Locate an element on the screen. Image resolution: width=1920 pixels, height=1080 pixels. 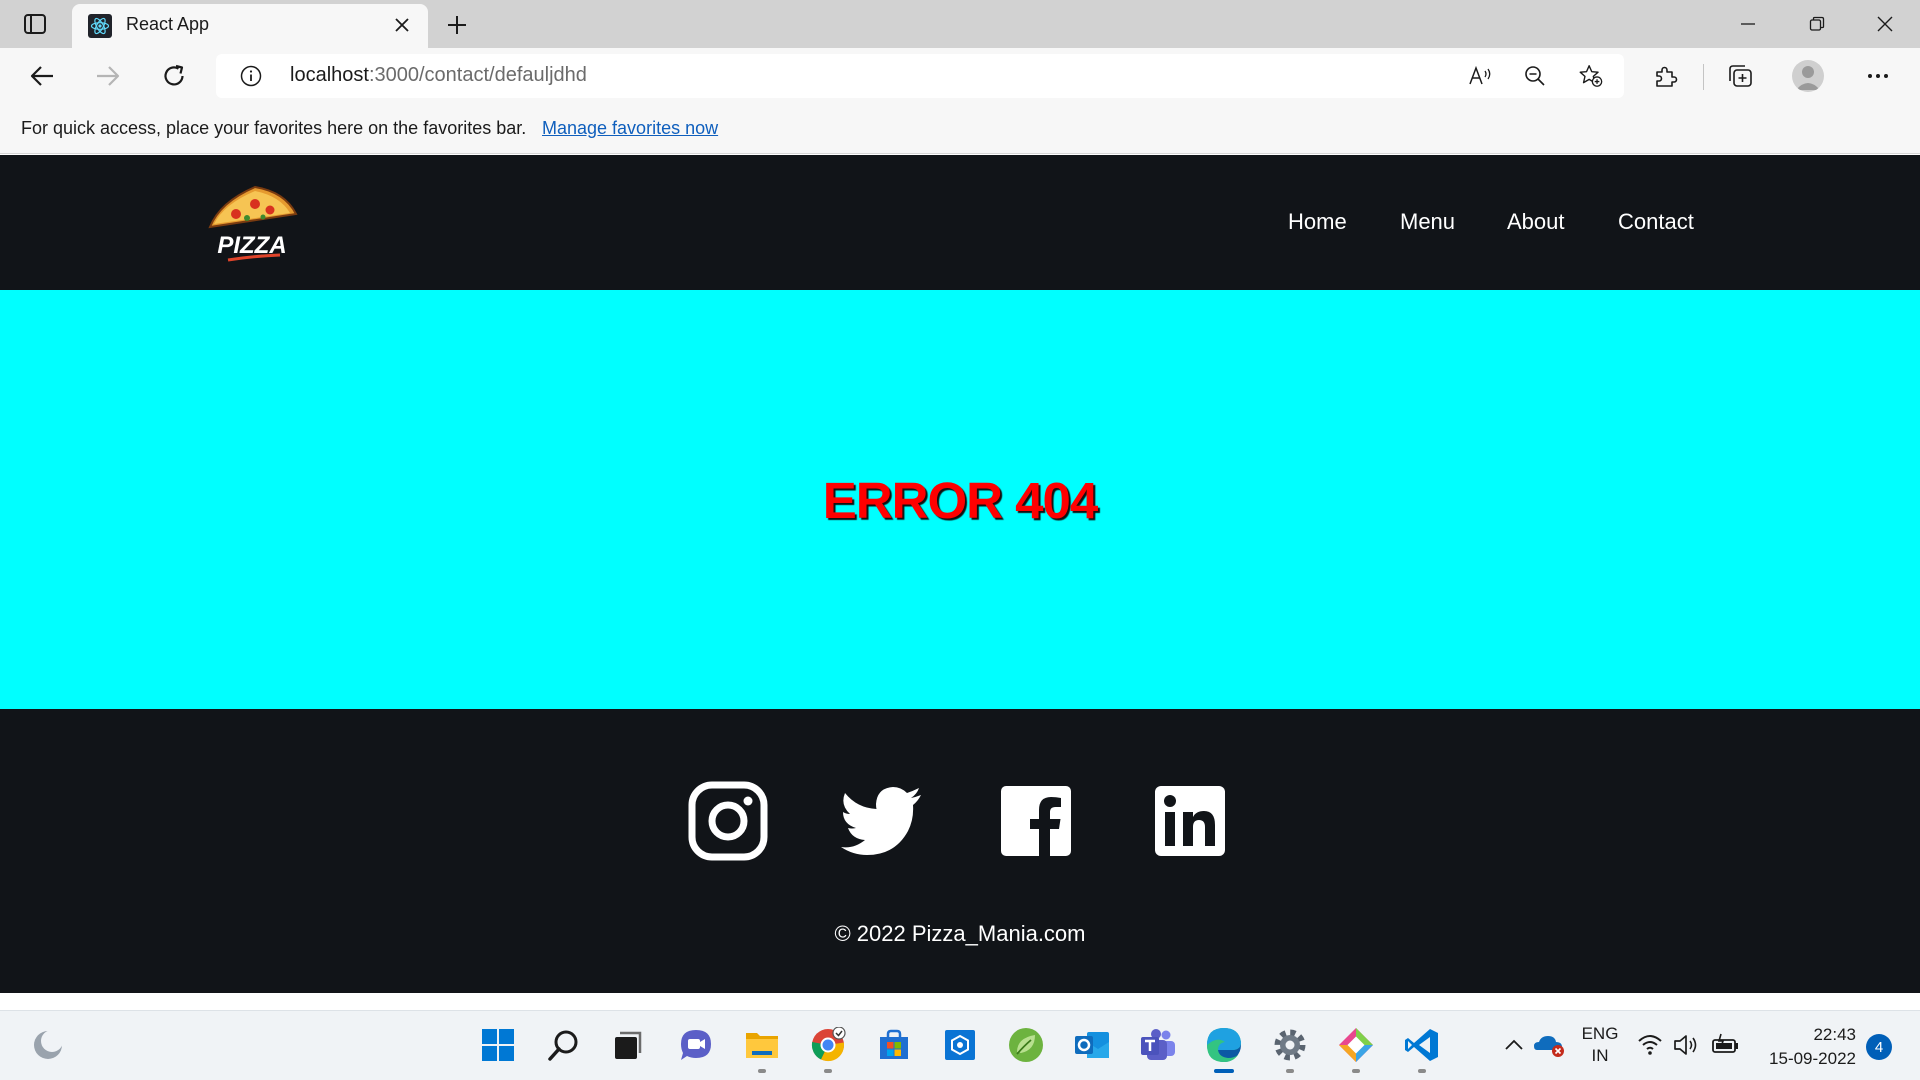
onedrive-error-icon is located at coordinates (1549, 1046).